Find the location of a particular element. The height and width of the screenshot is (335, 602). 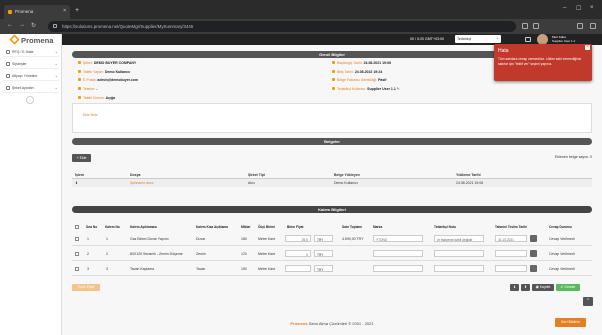

upload-button: ⬆ is located at coordinates (525, 287).